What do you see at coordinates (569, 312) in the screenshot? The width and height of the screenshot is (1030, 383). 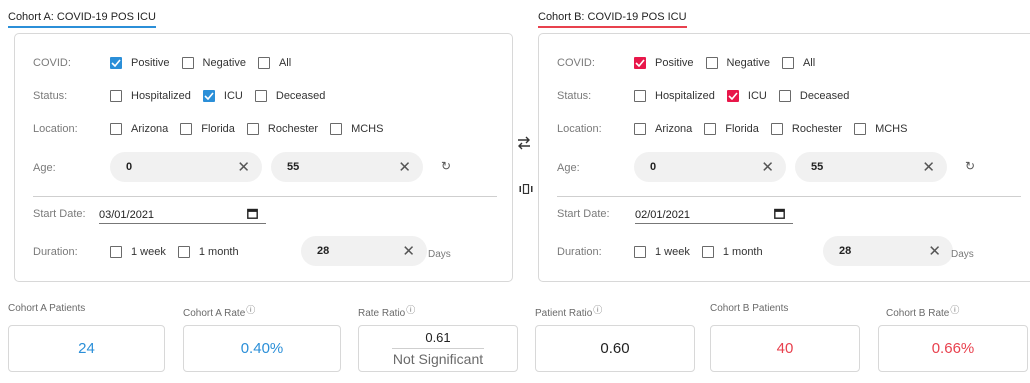 I see `patient-ratio-label: Patient Ratioⓘ` at bounding box center [569, 312].